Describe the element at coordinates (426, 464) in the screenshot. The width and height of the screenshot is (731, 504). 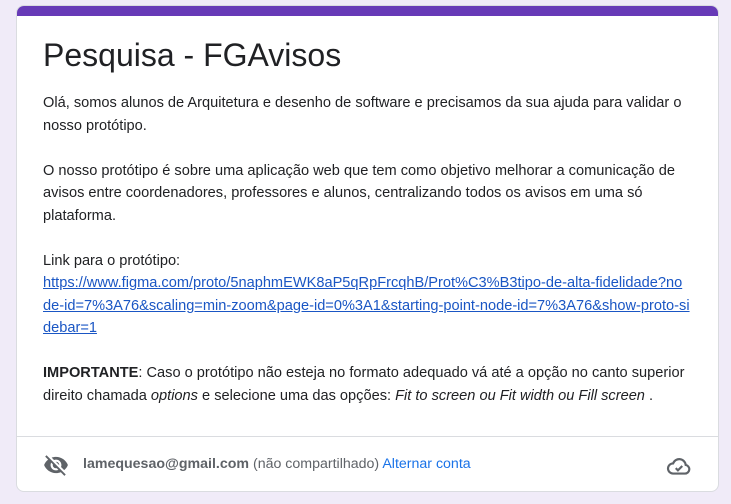
I see `switch-account-link: Alternar conta` at that location.